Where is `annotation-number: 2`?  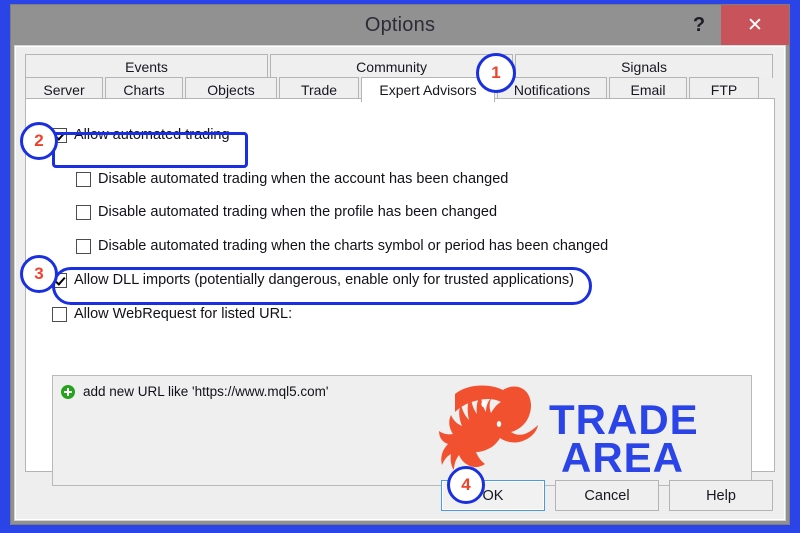
annotation-number: 2 is located at coordinates (39, 140).